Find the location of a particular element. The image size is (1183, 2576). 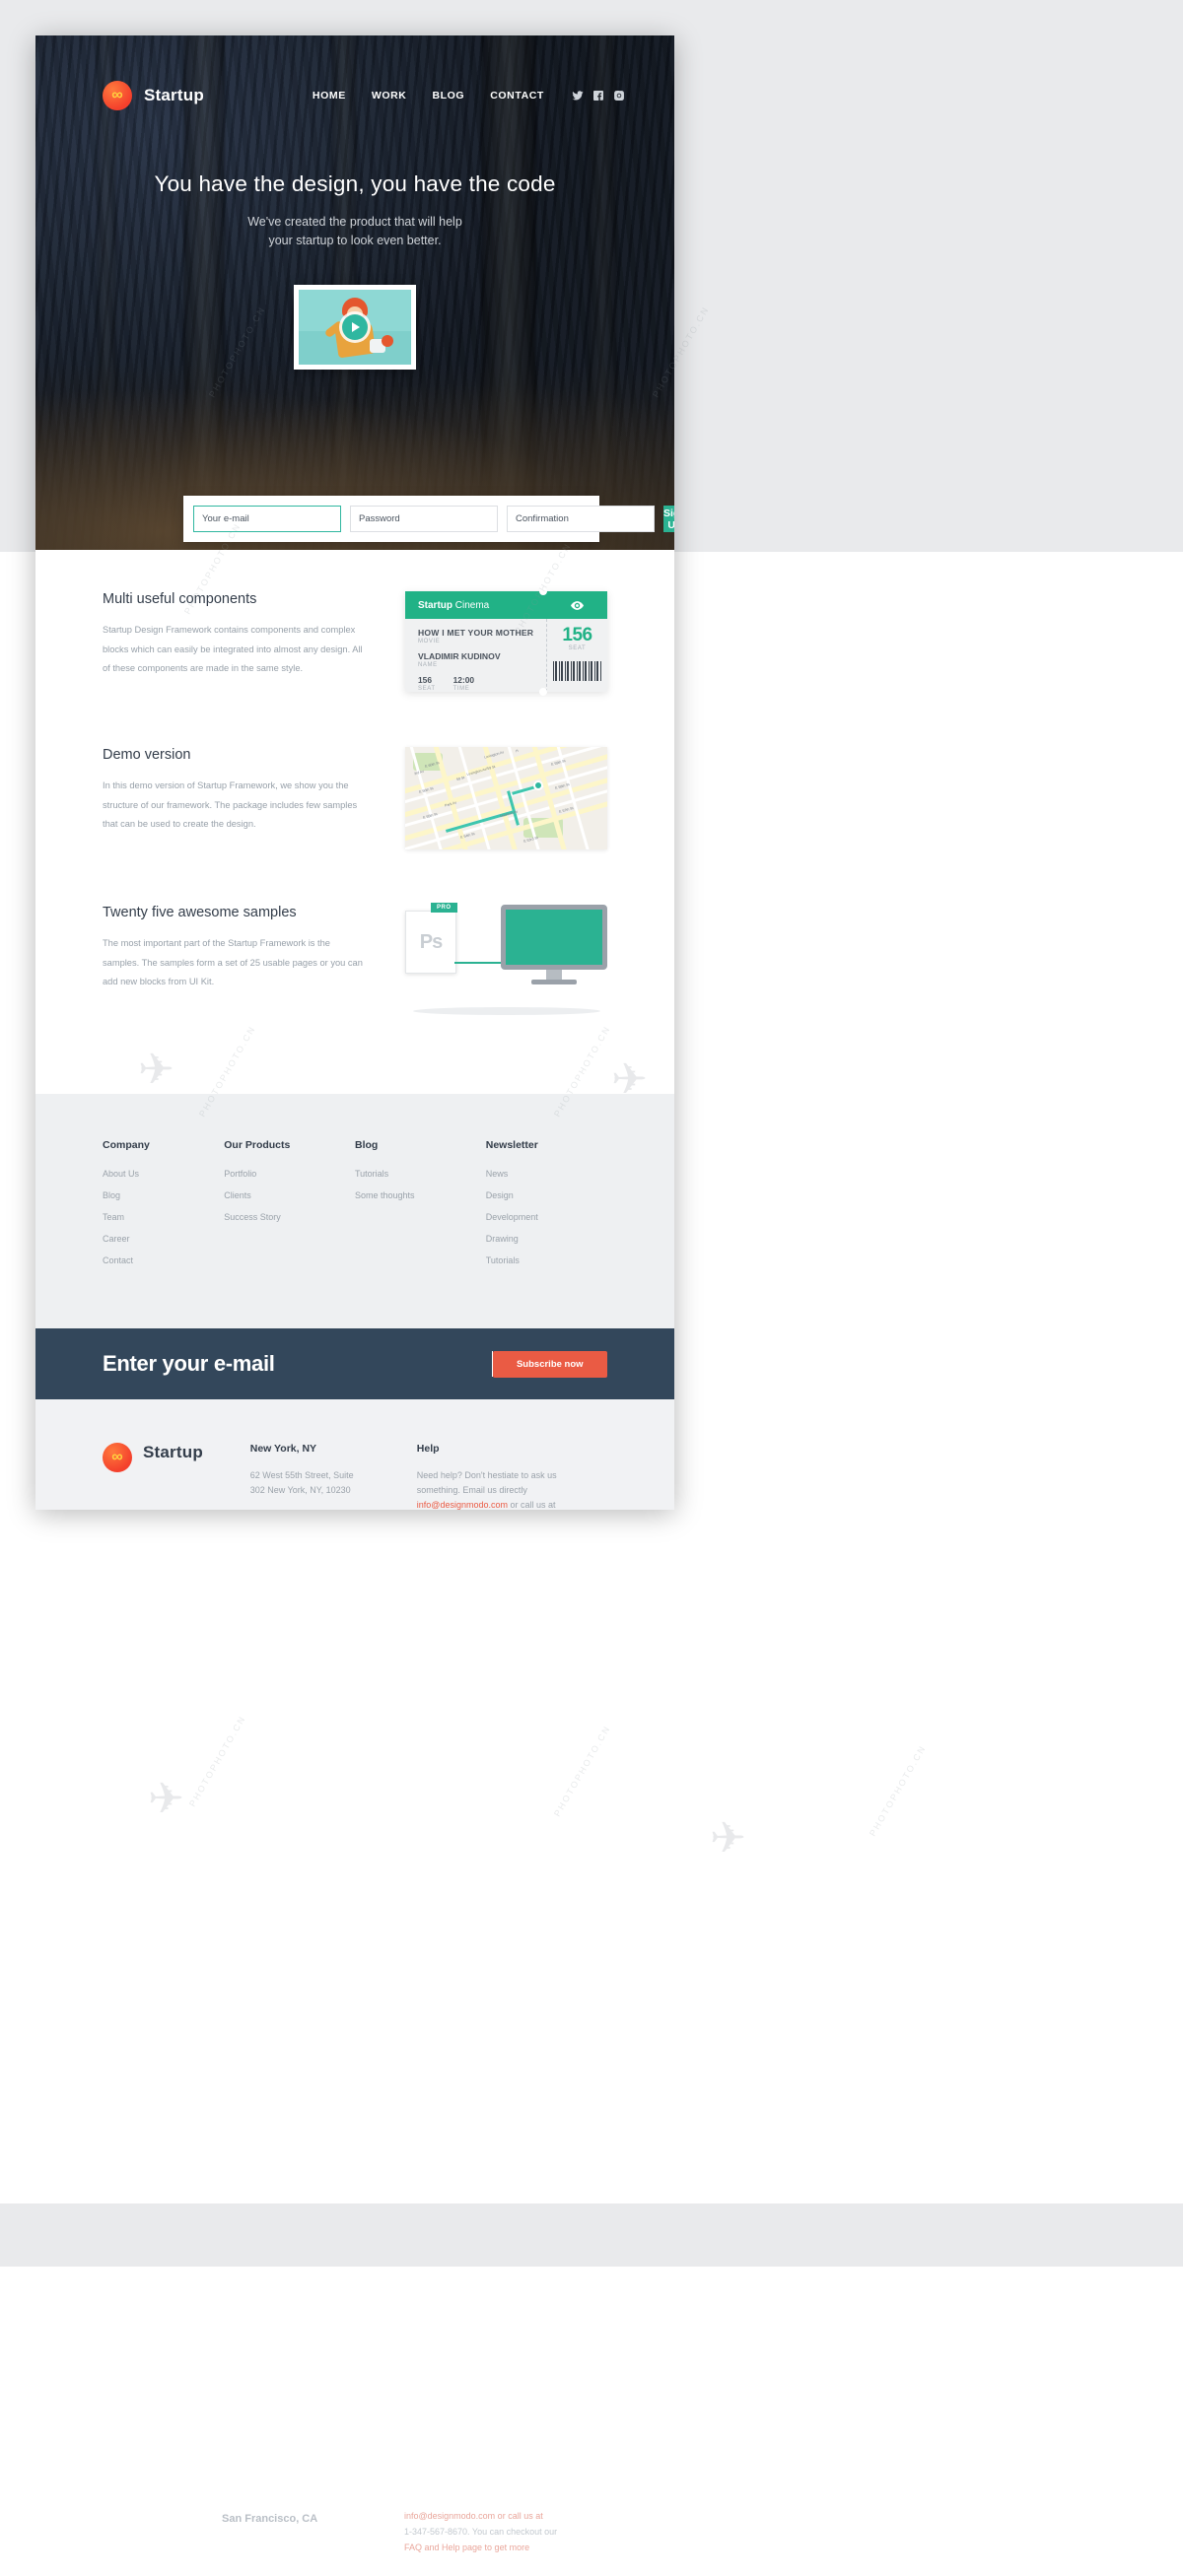

email-input is located at coordinates (267, 519).